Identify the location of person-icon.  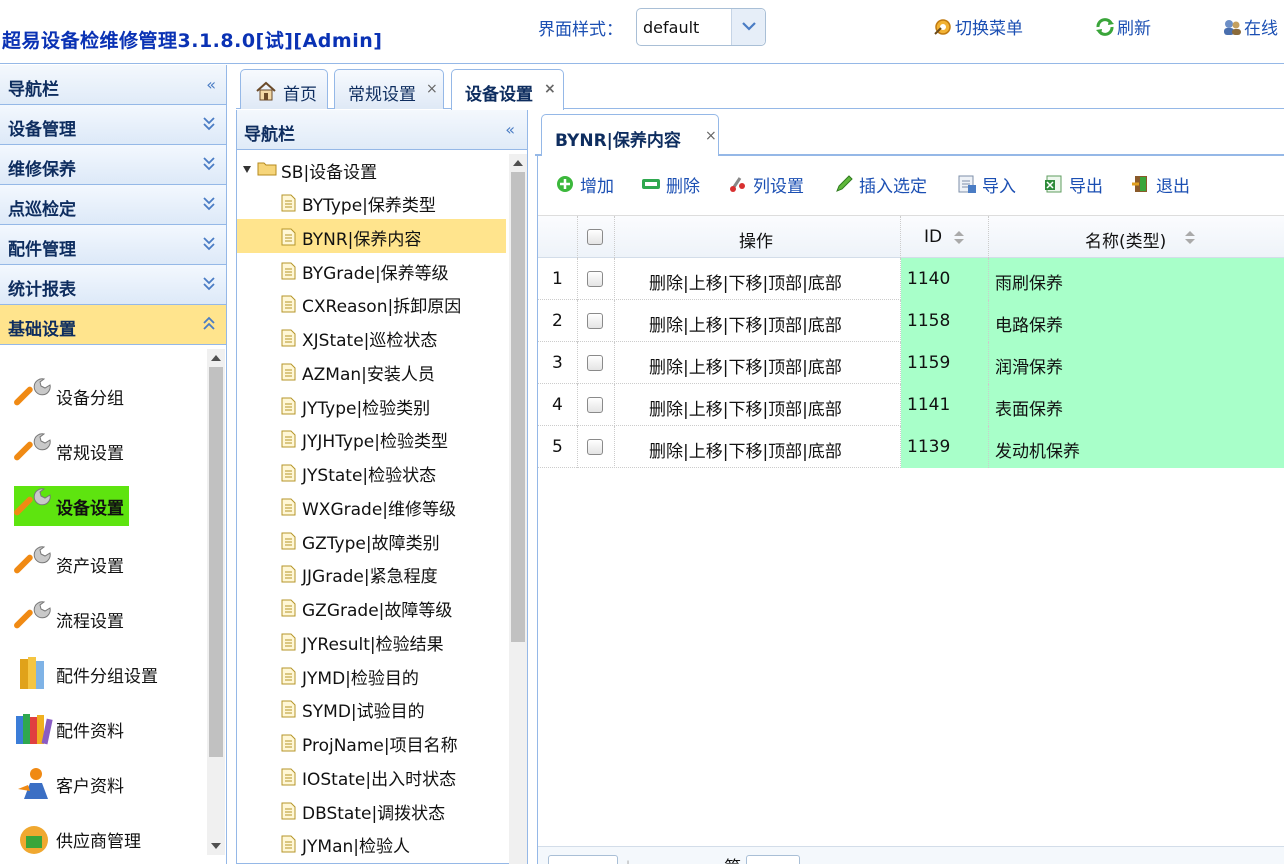
(33, 783).